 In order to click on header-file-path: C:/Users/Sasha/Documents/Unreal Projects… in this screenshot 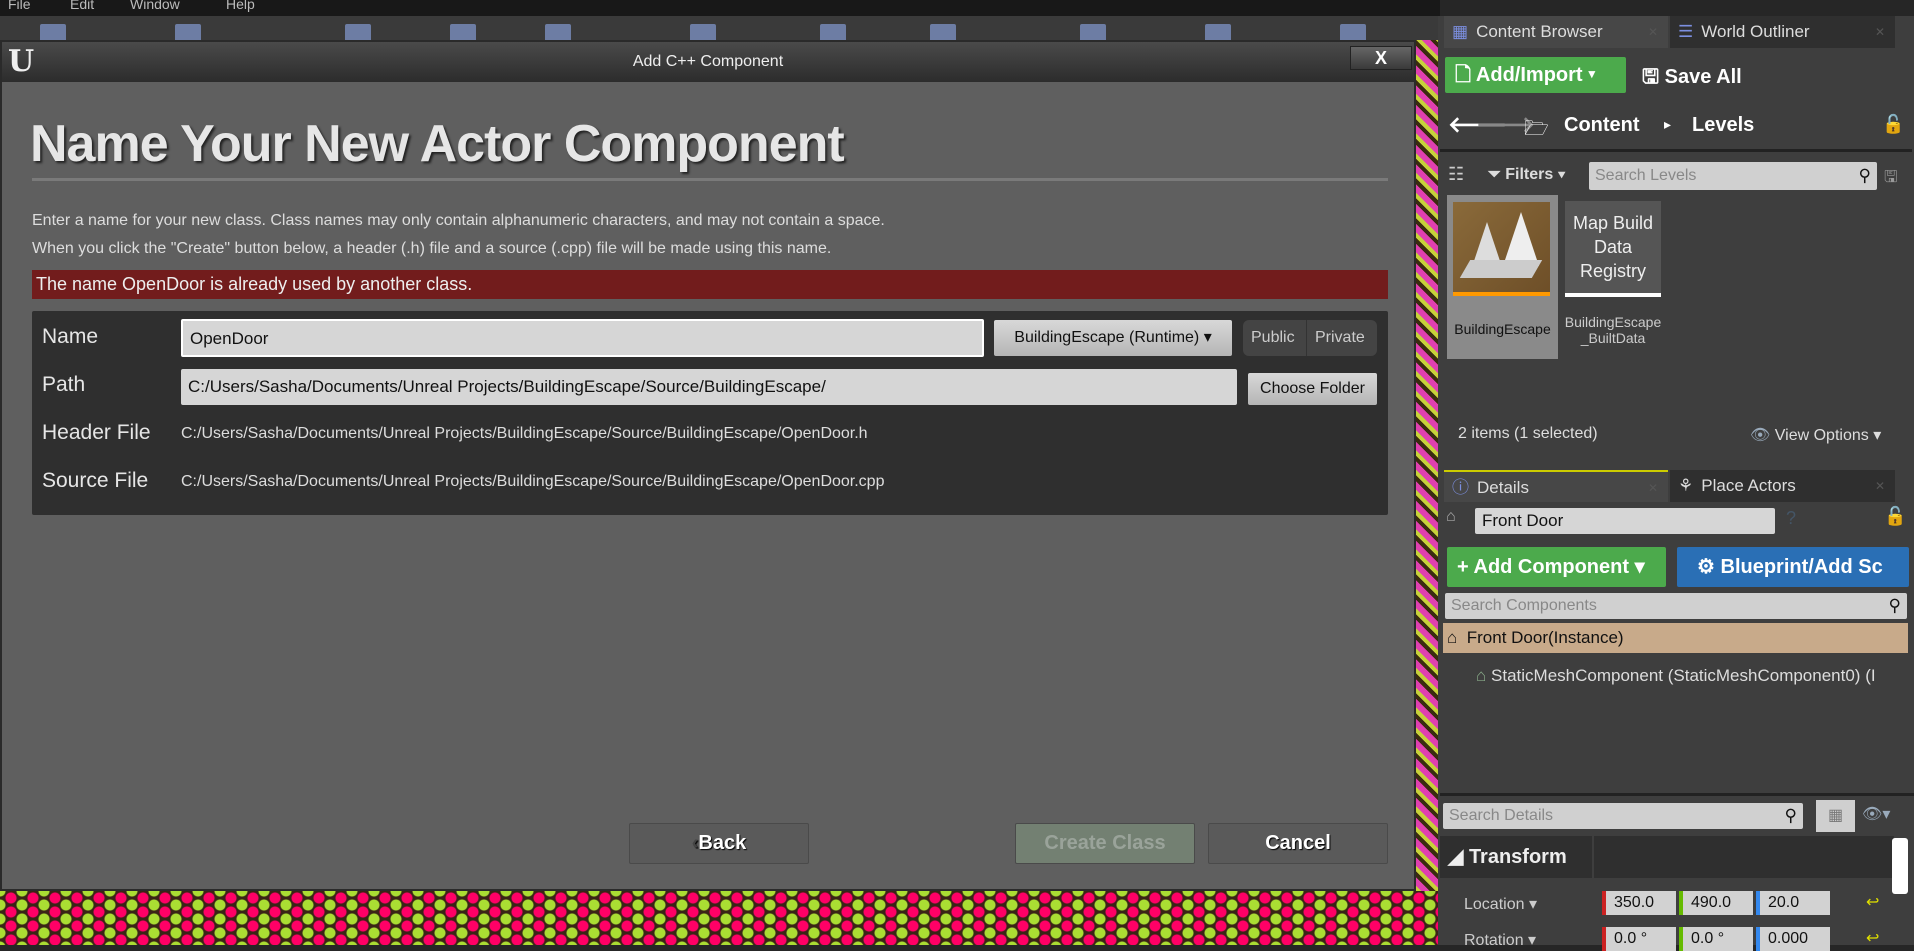, I will do `click(524, 433)`.